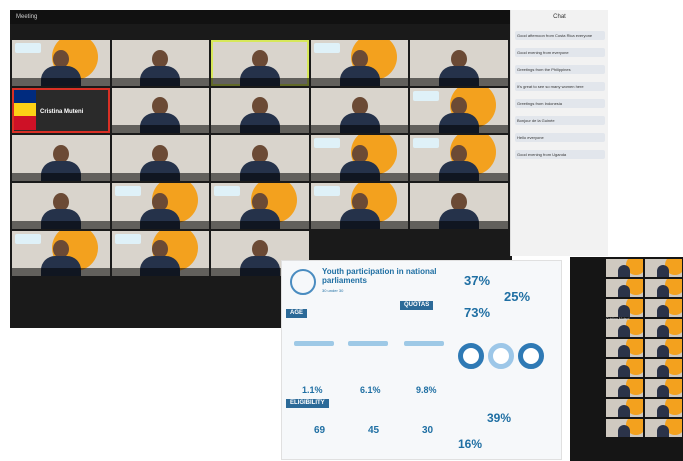 This screenshot has height=461, width=683. I want to click on participant-name: Cristina Muteni, so click(62, 111).